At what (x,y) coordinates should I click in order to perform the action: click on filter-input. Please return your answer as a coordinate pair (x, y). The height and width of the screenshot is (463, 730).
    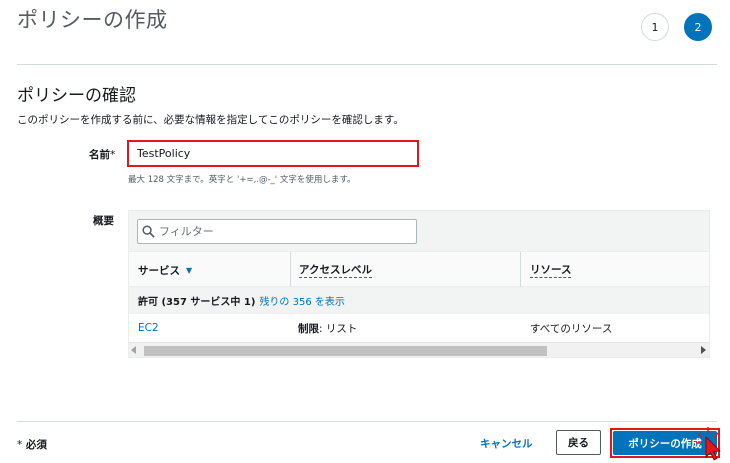
    Looking at the image, I should click on (279, 231).